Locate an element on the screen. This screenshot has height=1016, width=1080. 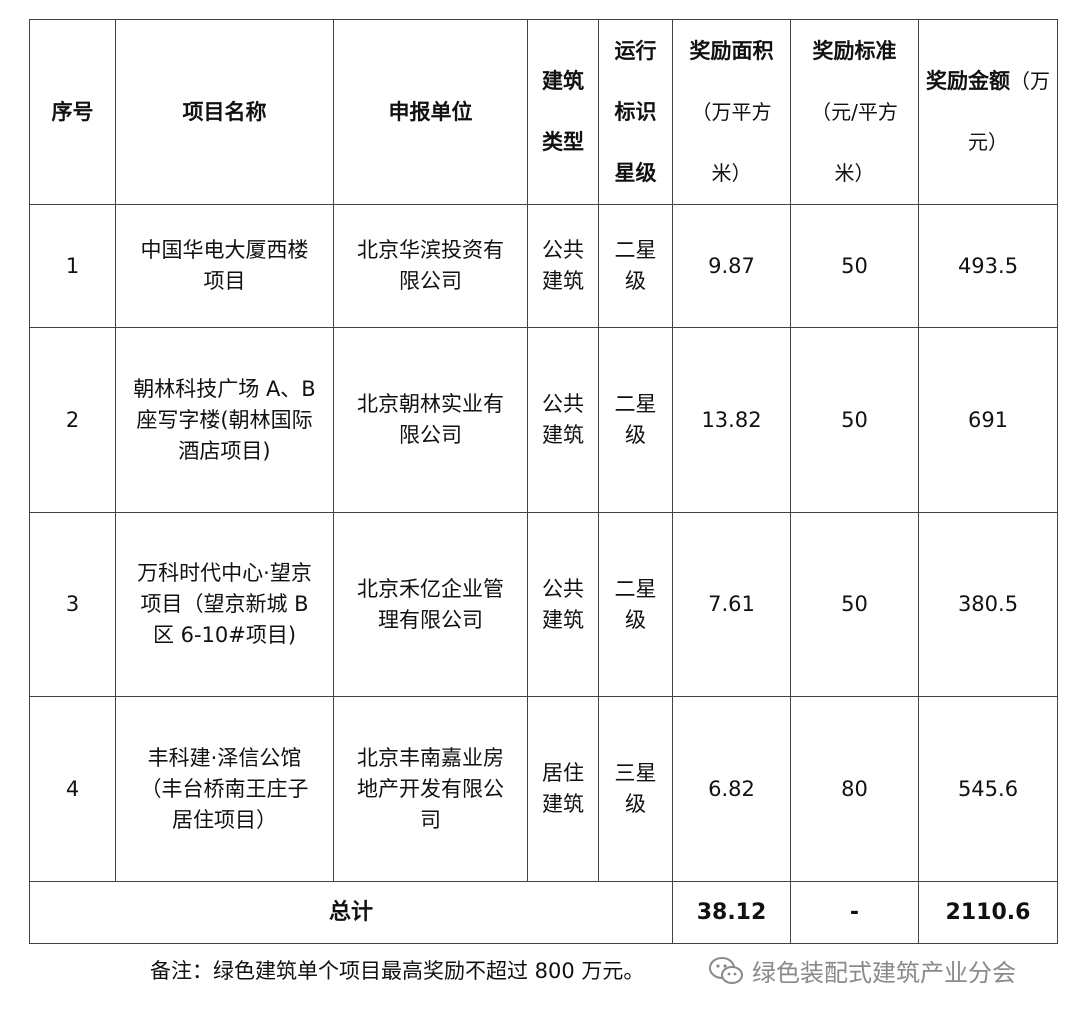
row-index: 2 is located at coordinates (72, 420).